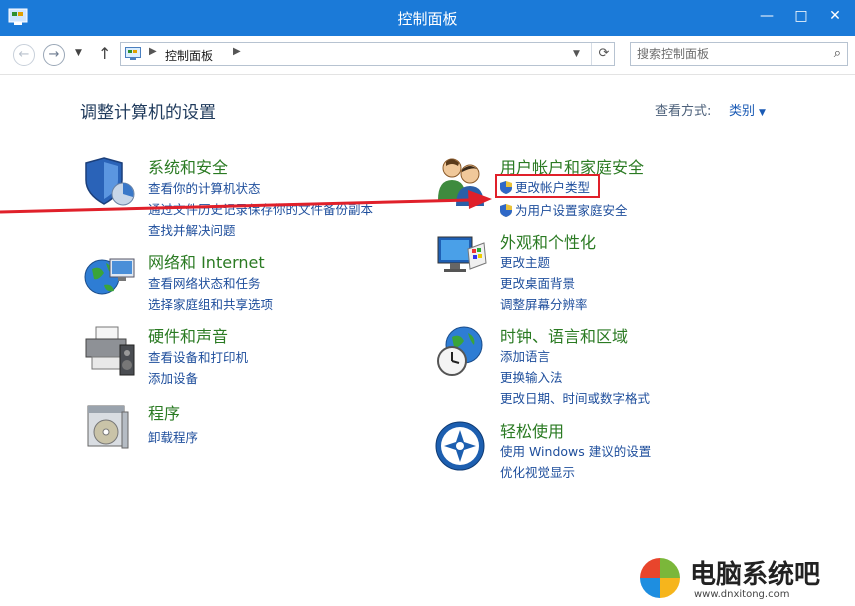  I want to click on link-add-language: 添加语言, so click(525, 355).